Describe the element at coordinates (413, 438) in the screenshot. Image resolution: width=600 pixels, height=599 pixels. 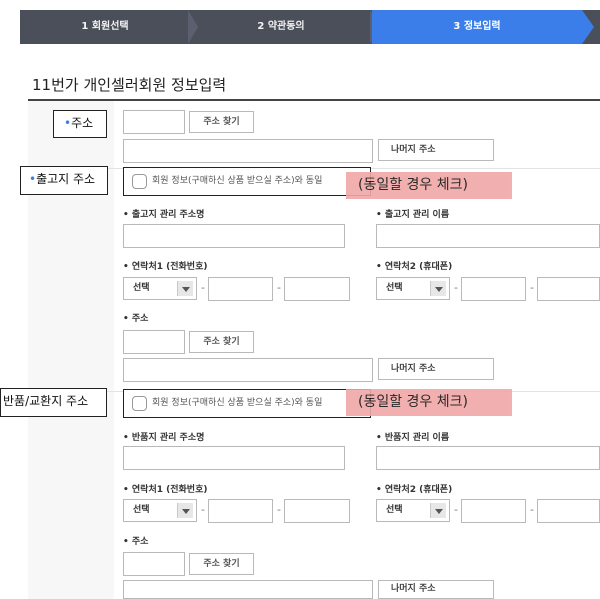
I see `return-manager-label: • 반품지 관리 이름` at that location.